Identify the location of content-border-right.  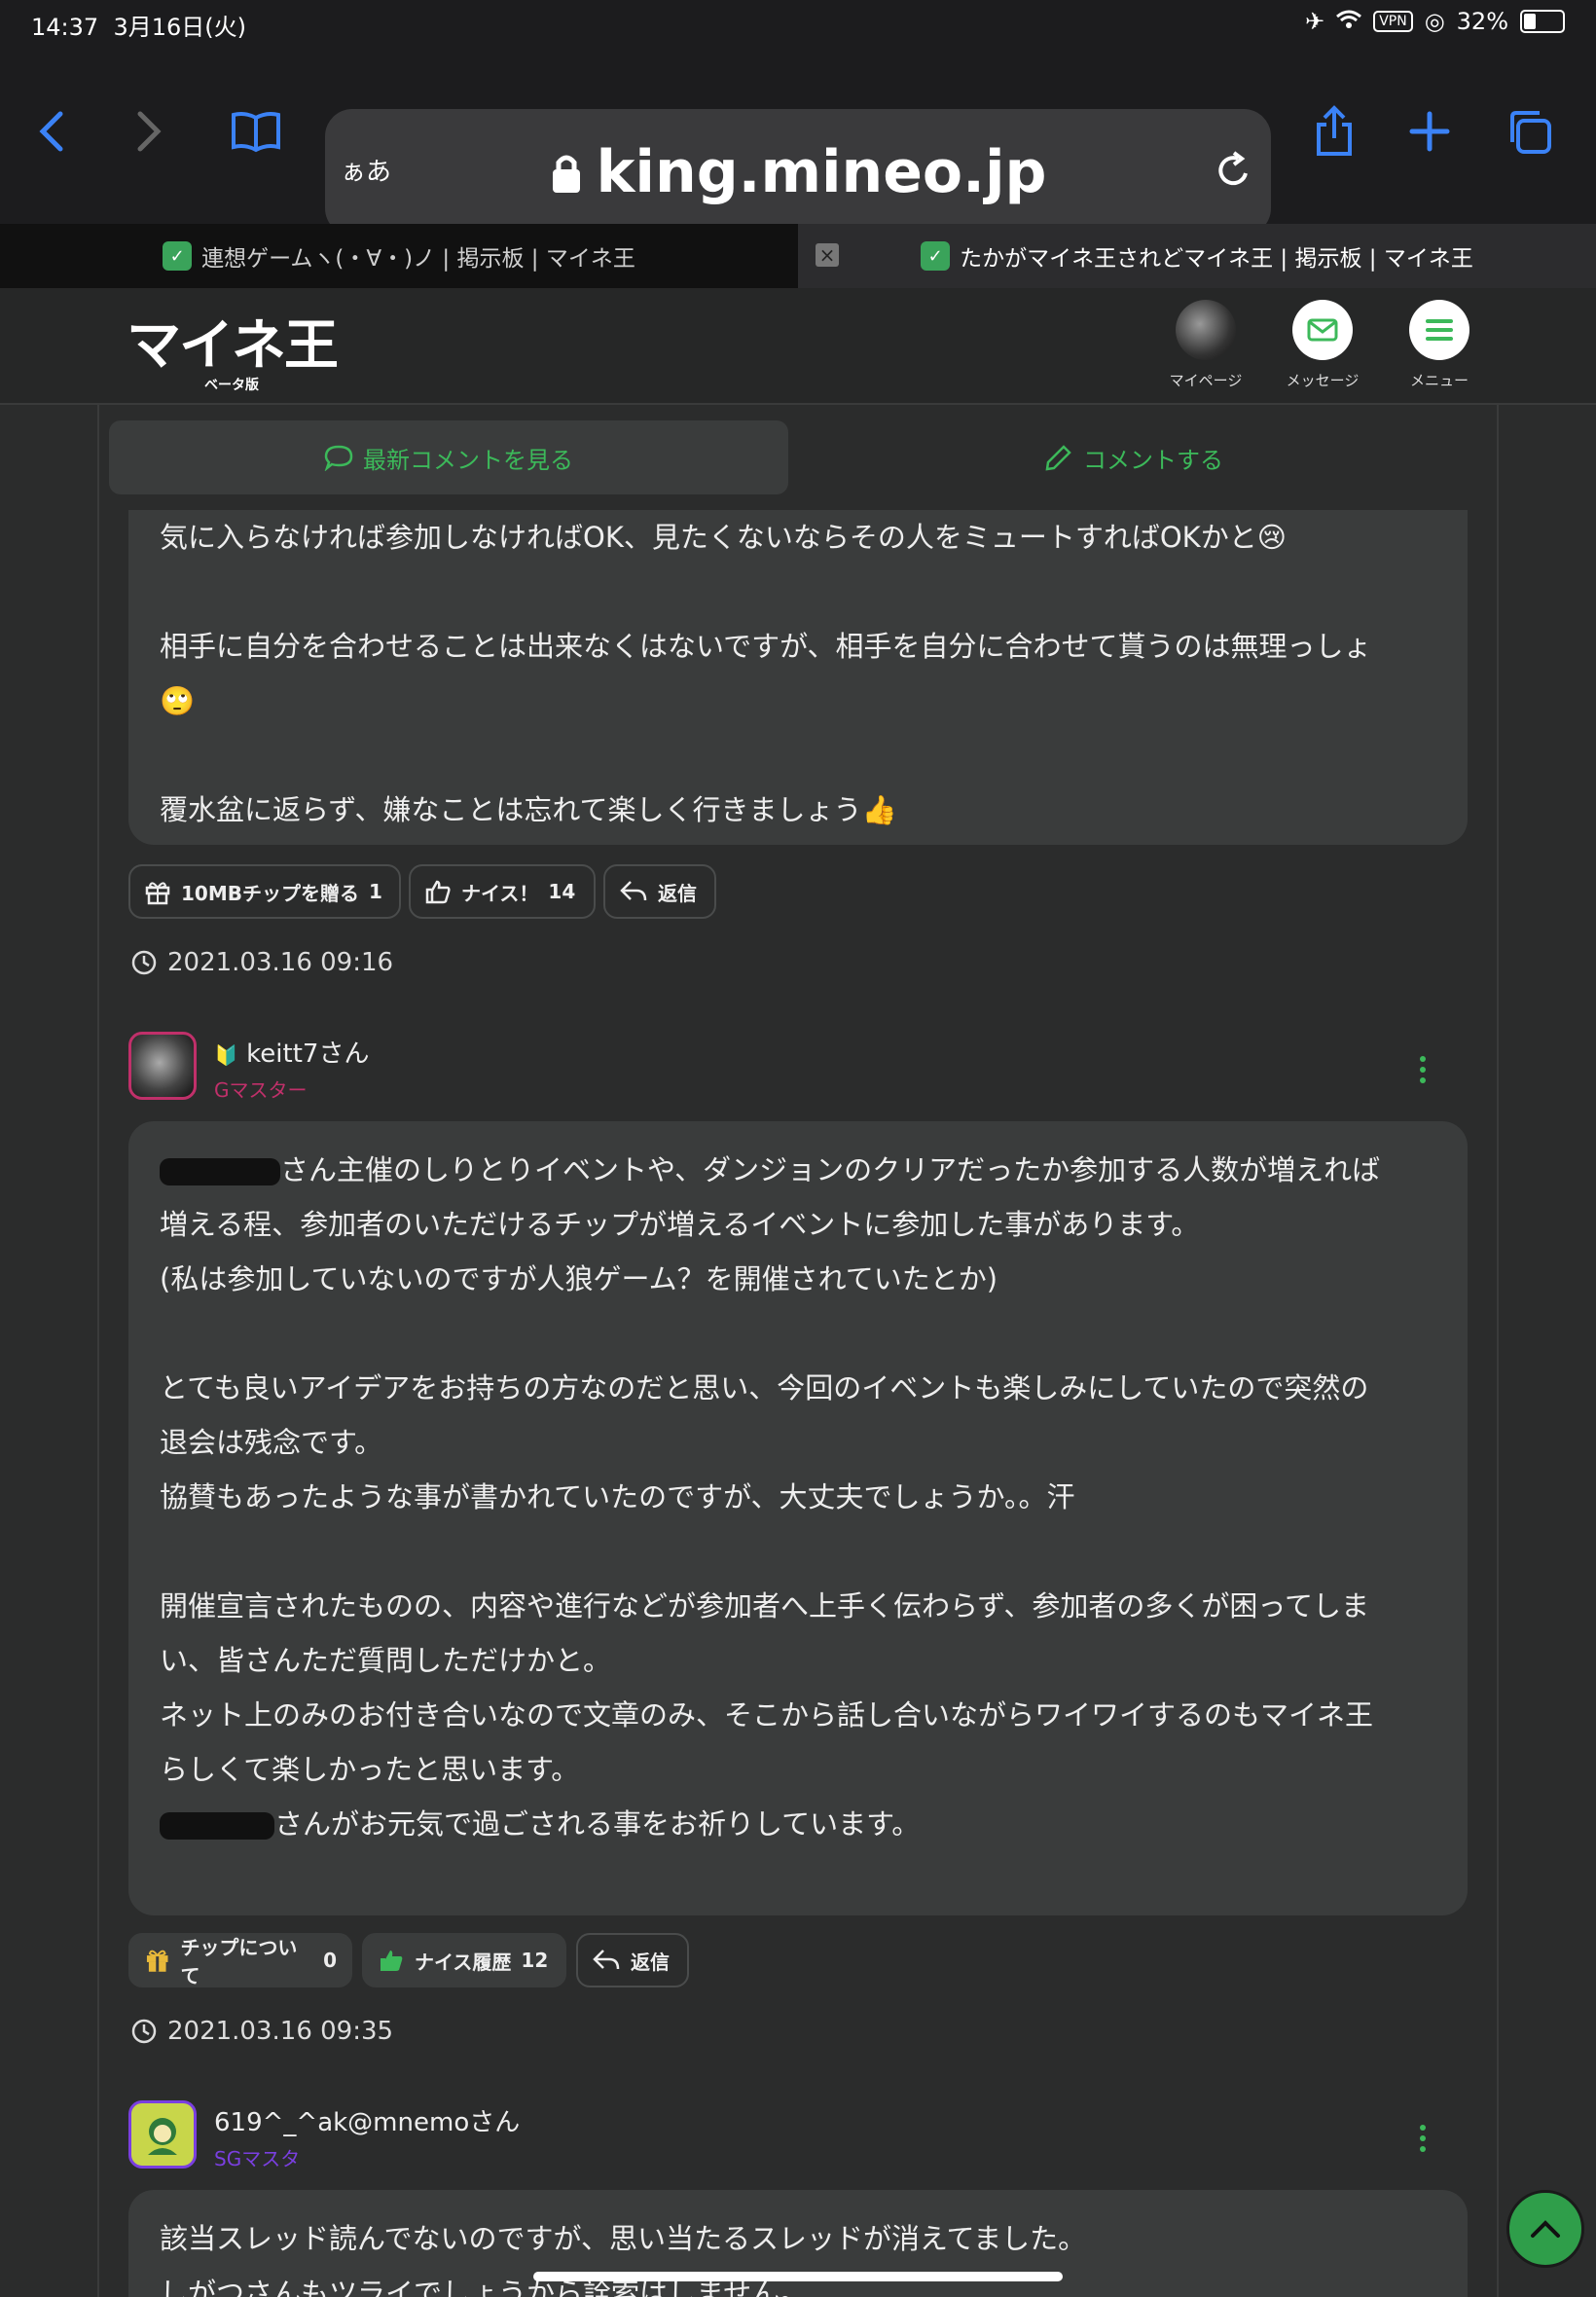
(1498, 1350).